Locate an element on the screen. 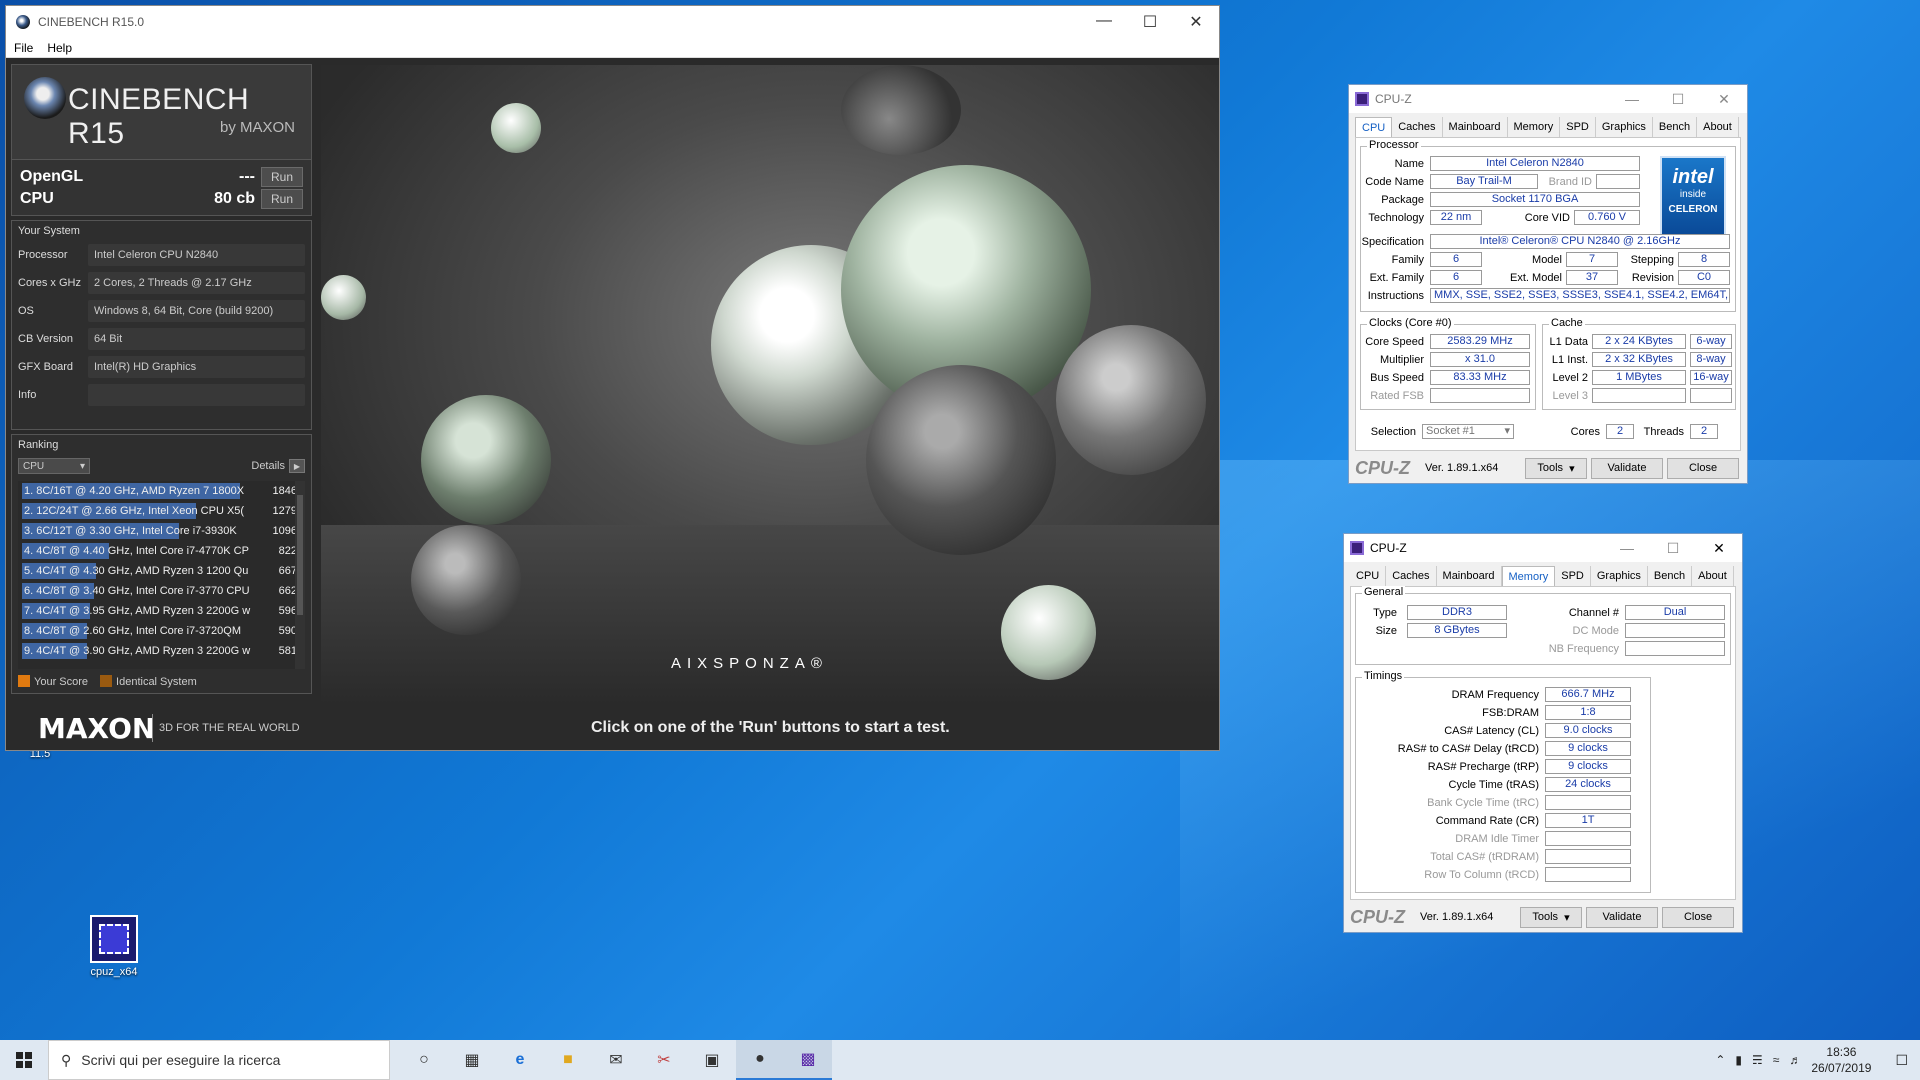 The image size is (1920, 1080). notifications-icon: ☐ is located at coordinates (1901, 1060).